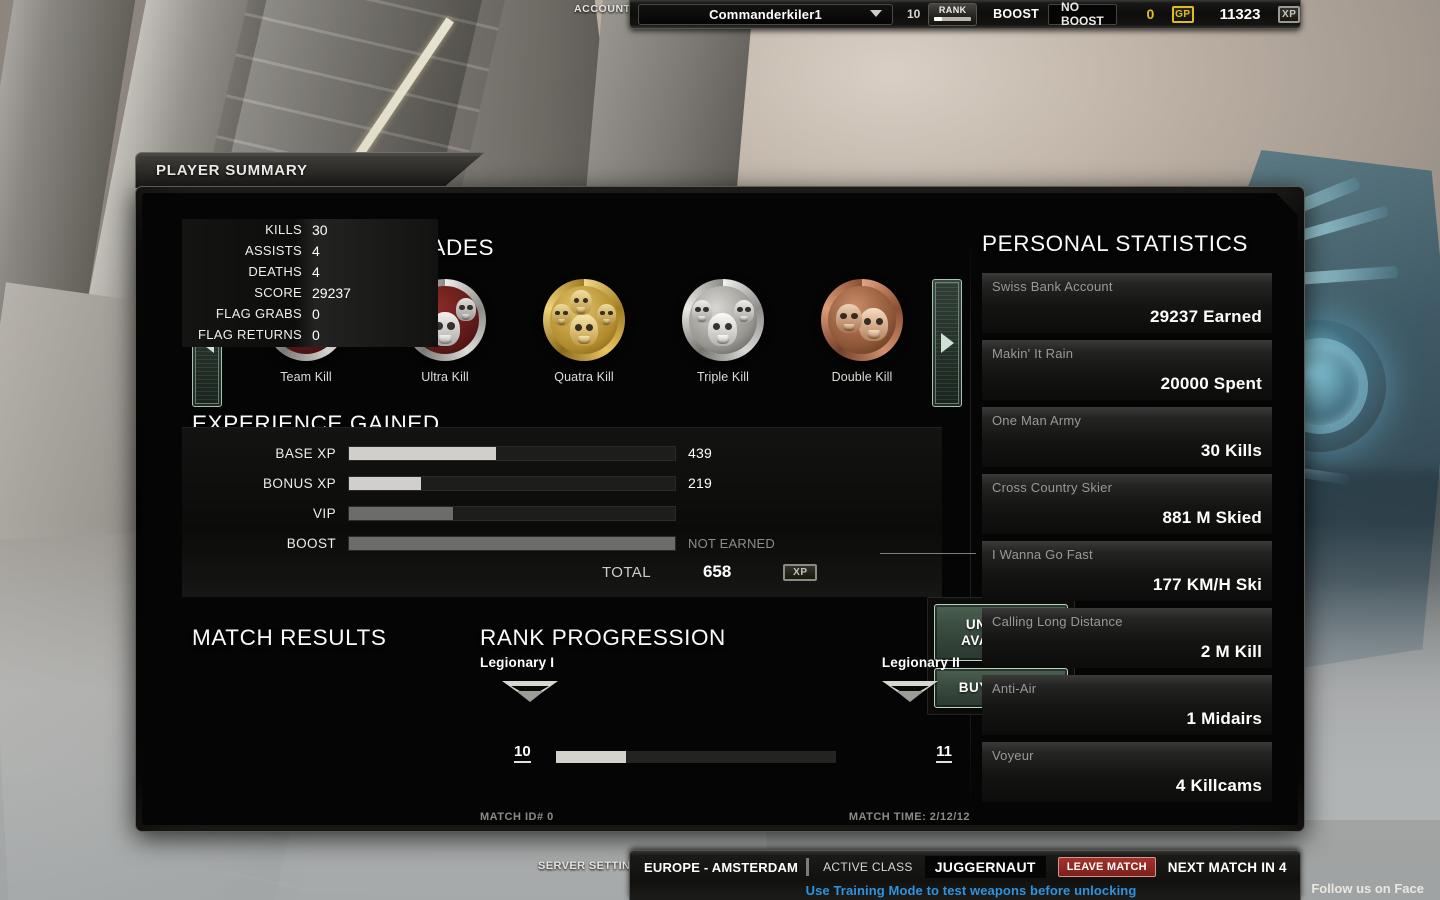  What do you see at coordinates (1127, 705) in the screenshot?
I see `stat-row: Anti-Air 1 Midairs` at bounding box center [1127, 705].